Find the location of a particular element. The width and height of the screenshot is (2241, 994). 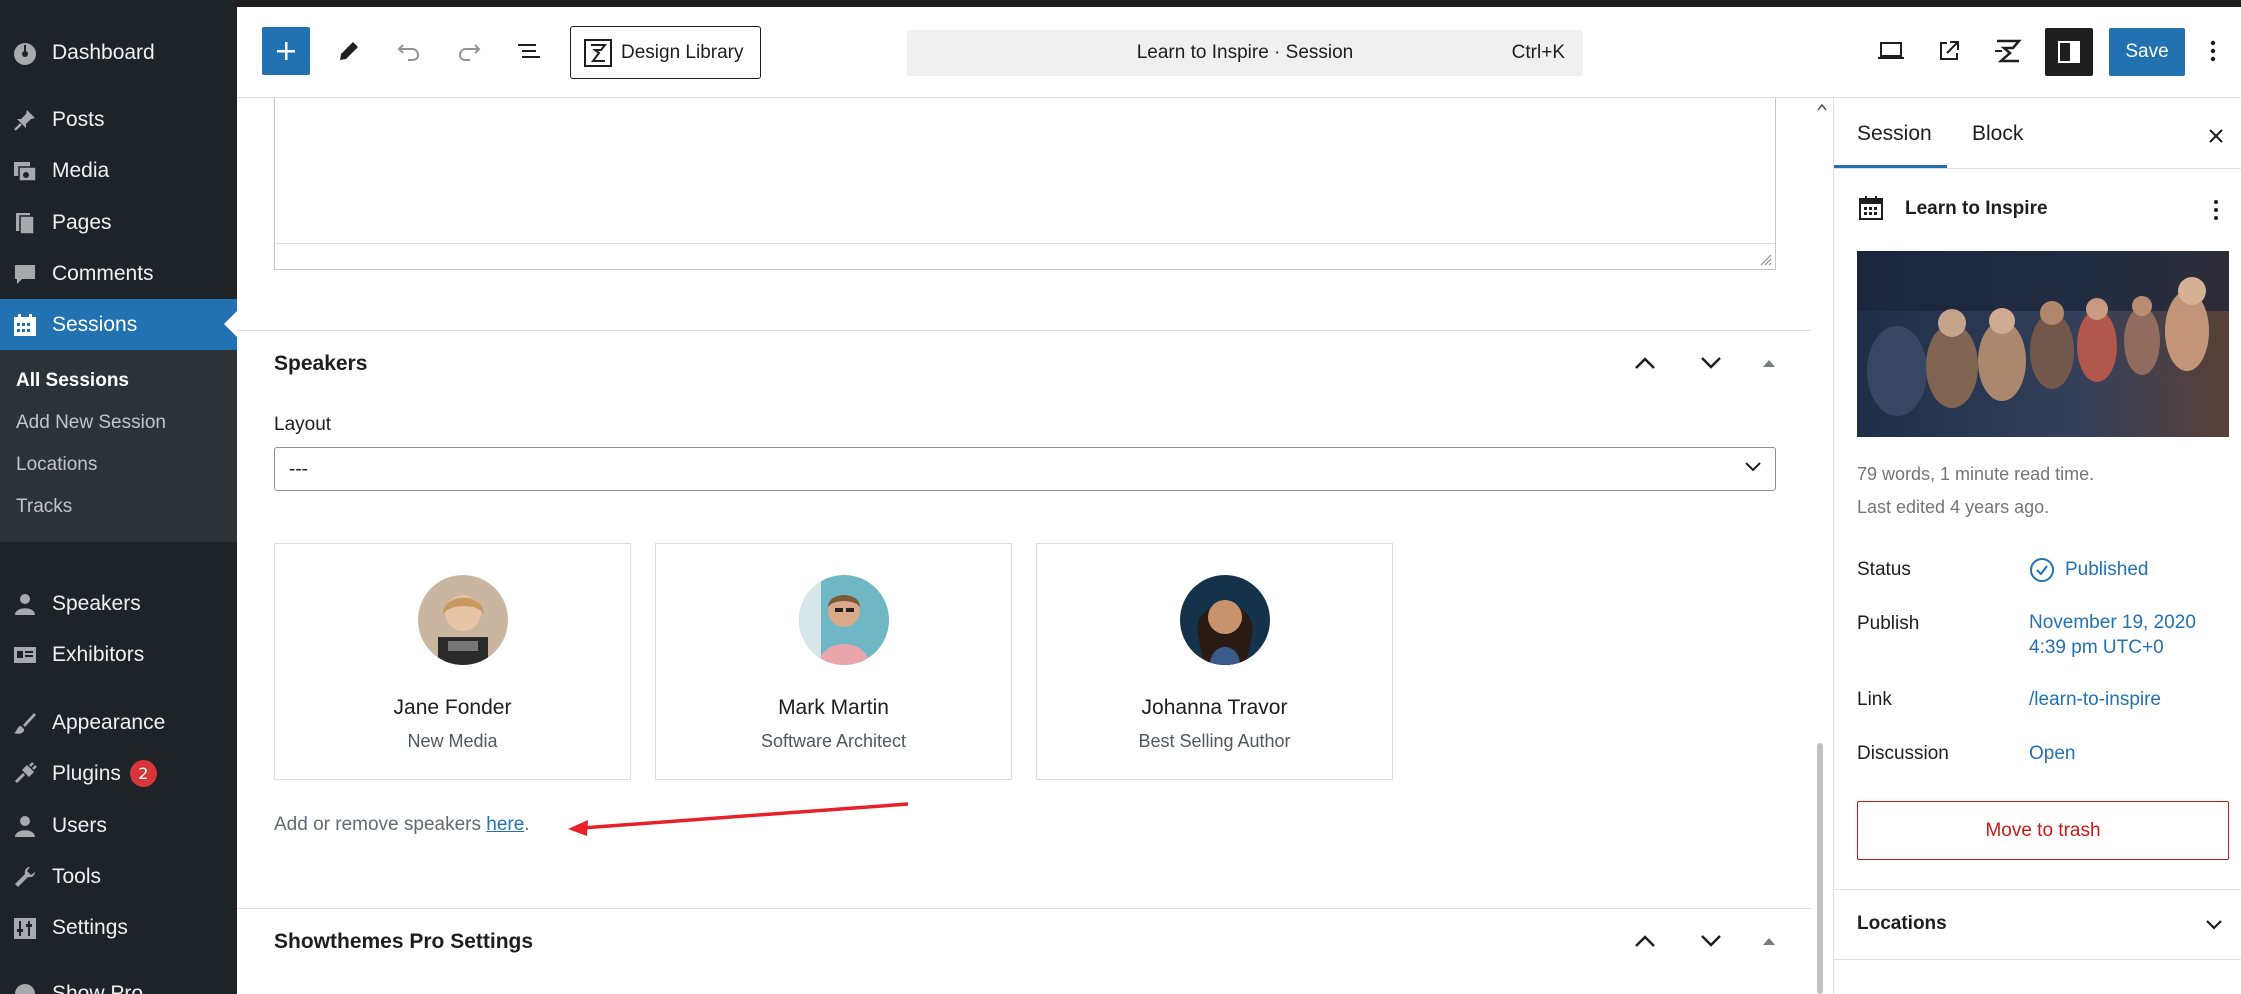

post-actions-button is located at coordinates (2216, 210).